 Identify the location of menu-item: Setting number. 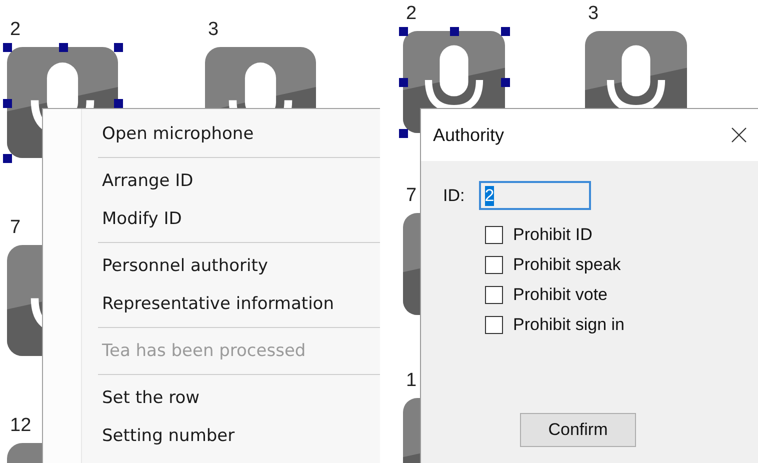
(168, 436).